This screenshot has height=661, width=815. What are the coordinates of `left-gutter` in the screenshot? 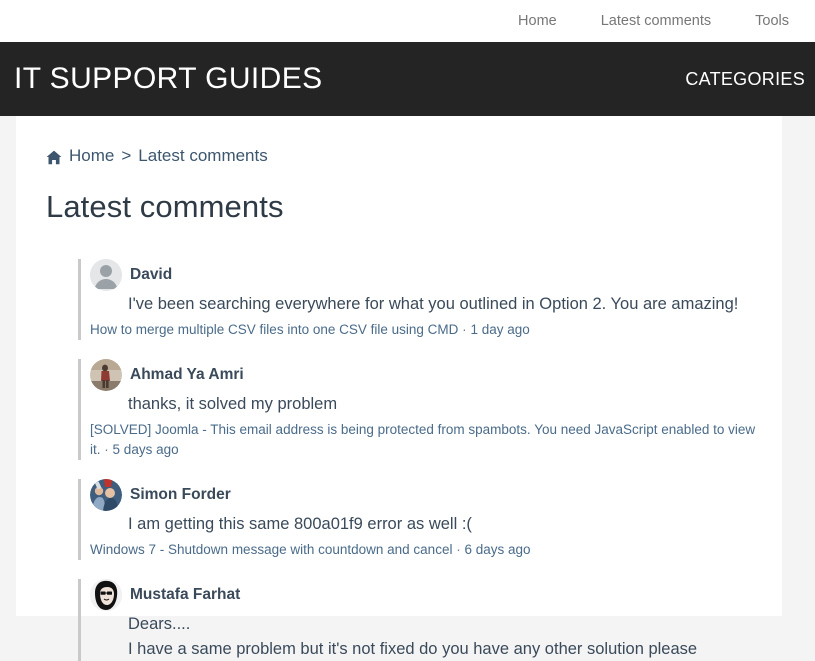 It's located at (8, 366).